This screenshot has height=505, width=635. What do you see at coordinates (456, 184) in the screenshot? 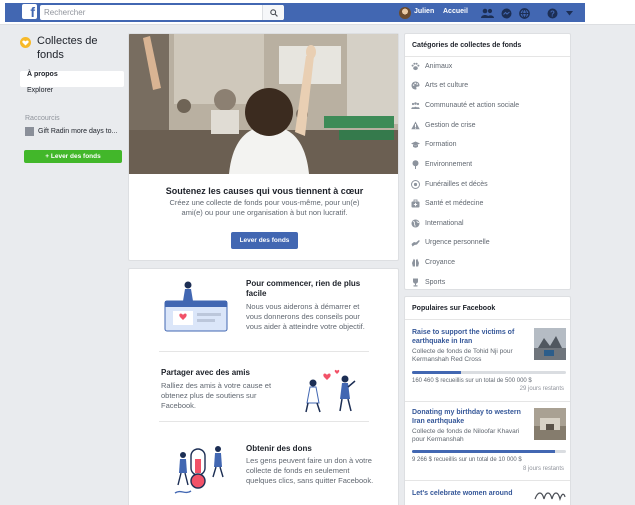
I see `category-label: Funérailles et décès` at bounding box center [456, 184].